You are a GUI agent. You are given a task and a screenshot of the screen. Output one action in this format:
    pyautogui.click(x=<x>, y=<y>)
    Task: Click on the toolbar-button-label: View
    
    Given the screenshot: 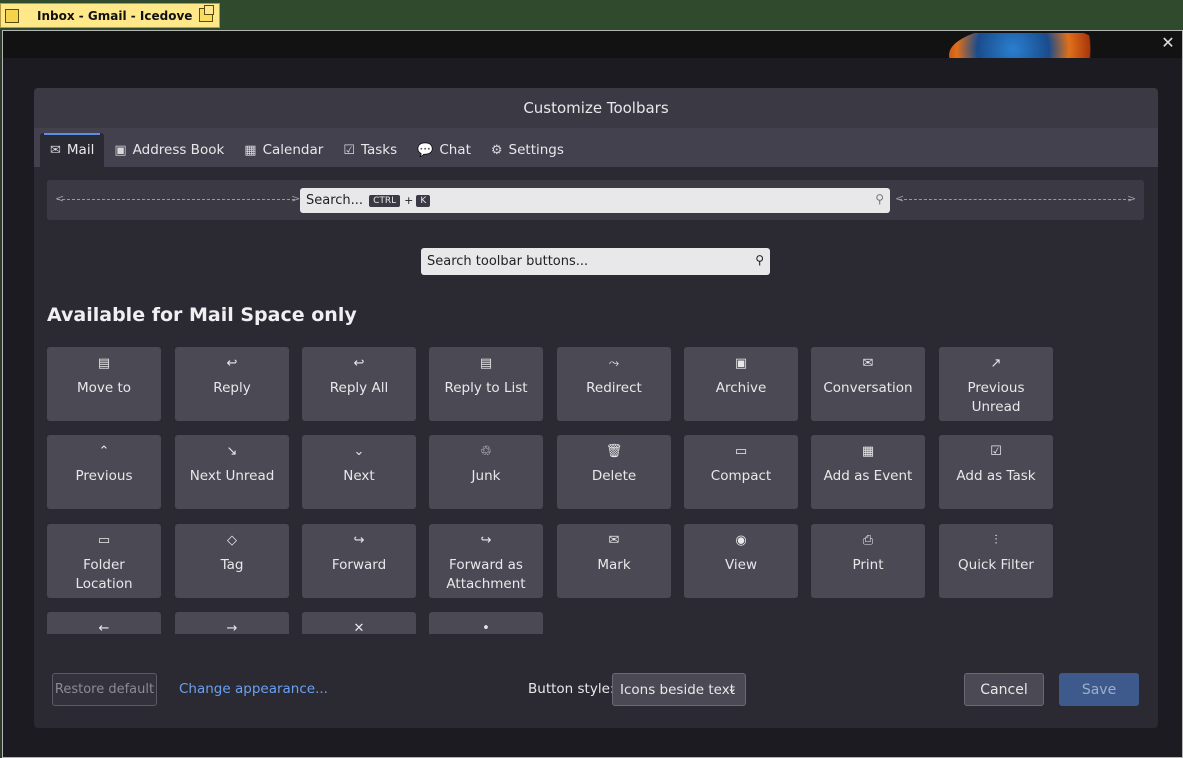 What is the action you would take?
    pyautogui.click(x=741, y=565)
    